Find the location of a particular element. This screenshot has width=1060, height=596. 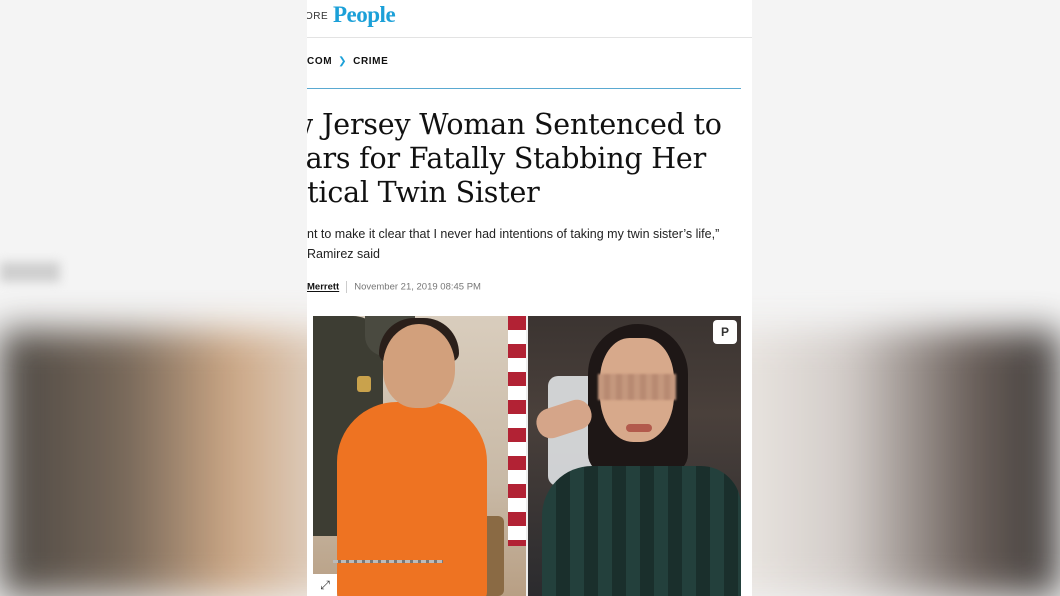

breadcrumb-crime-link: CRIME is located at coordinates (370, 61).